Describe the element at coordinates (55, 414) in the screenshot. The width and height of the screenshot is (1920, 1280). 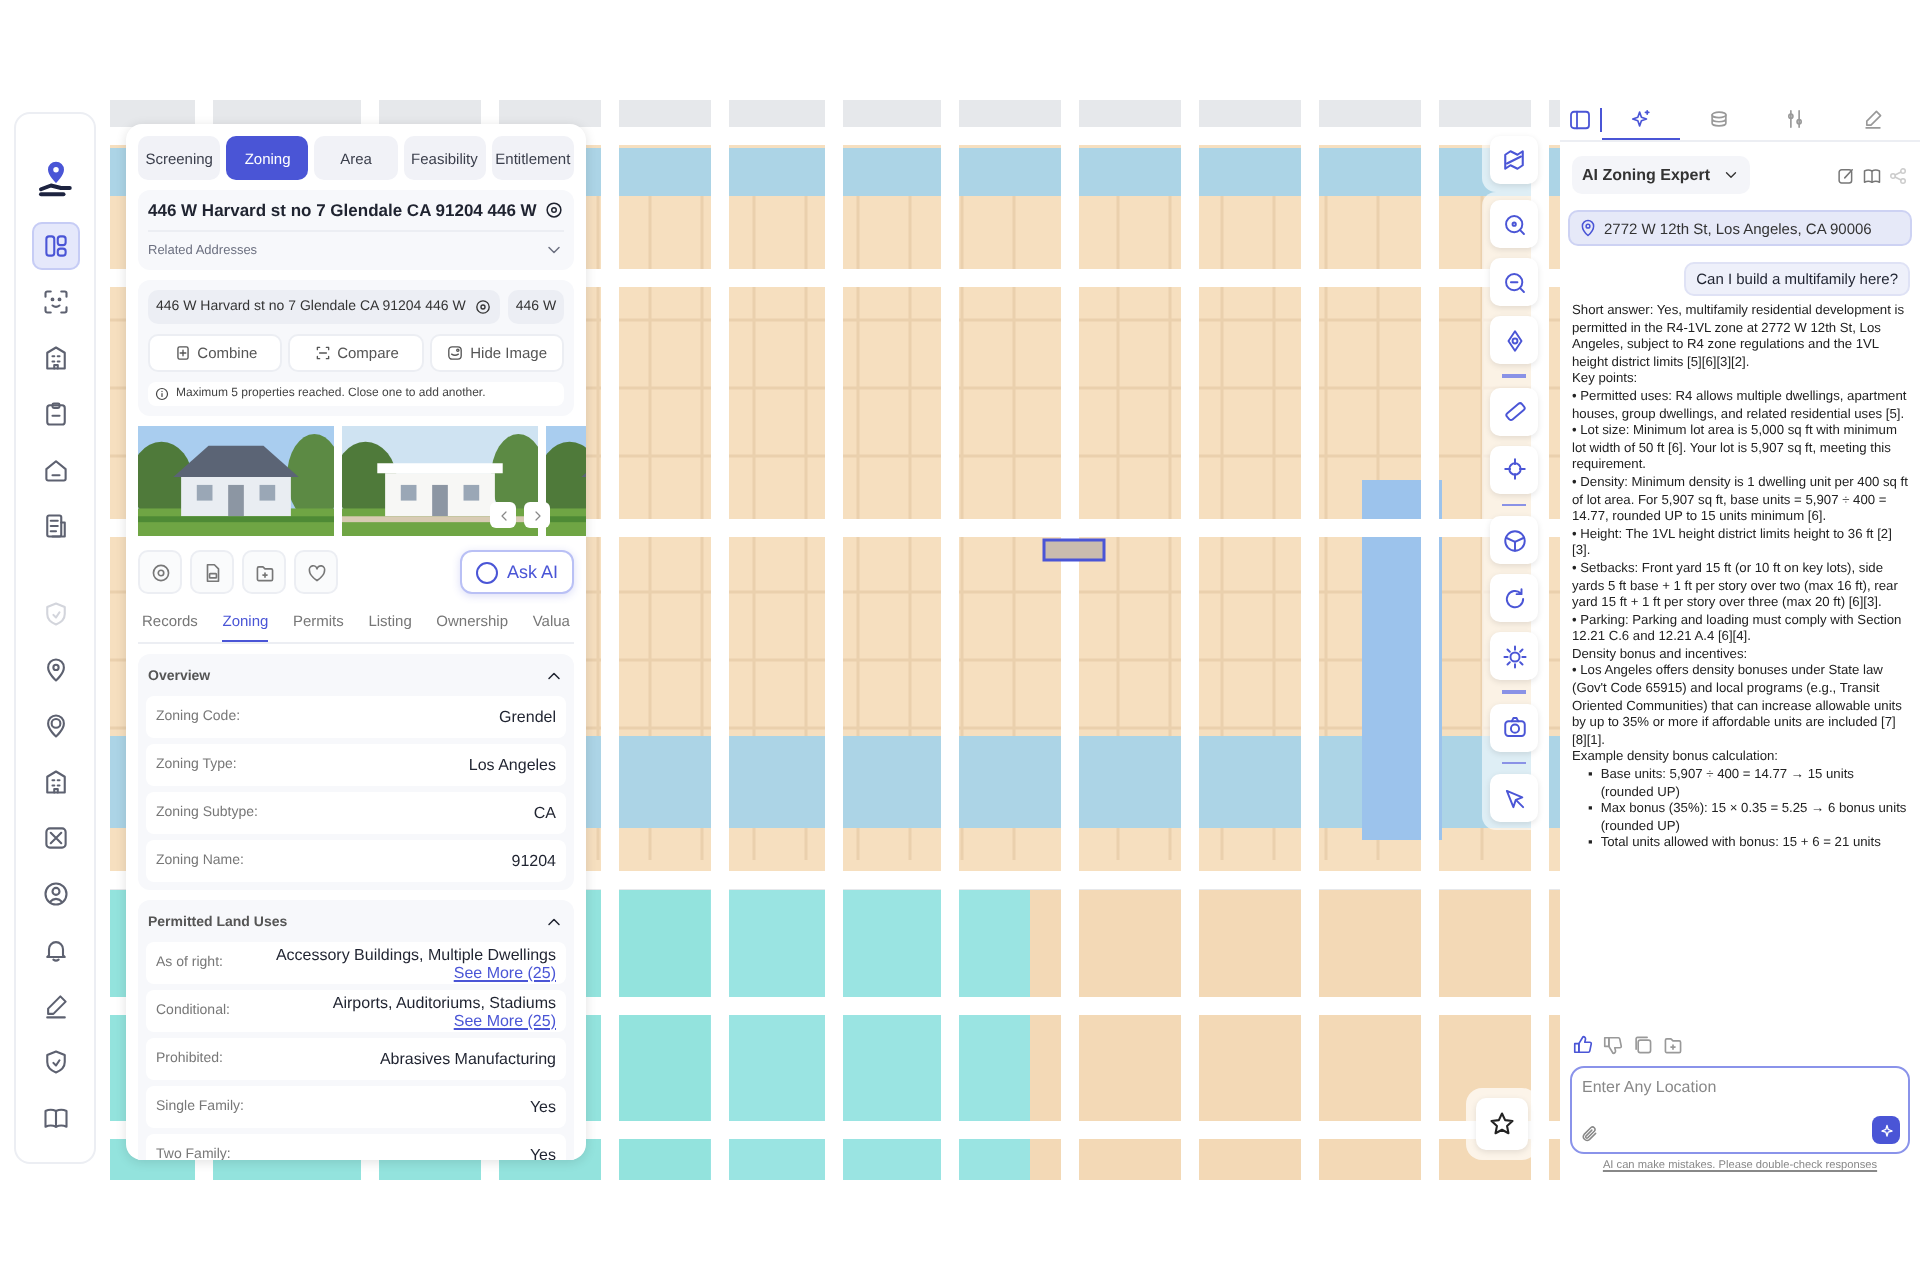
I see `clipboard-icon` at that location.